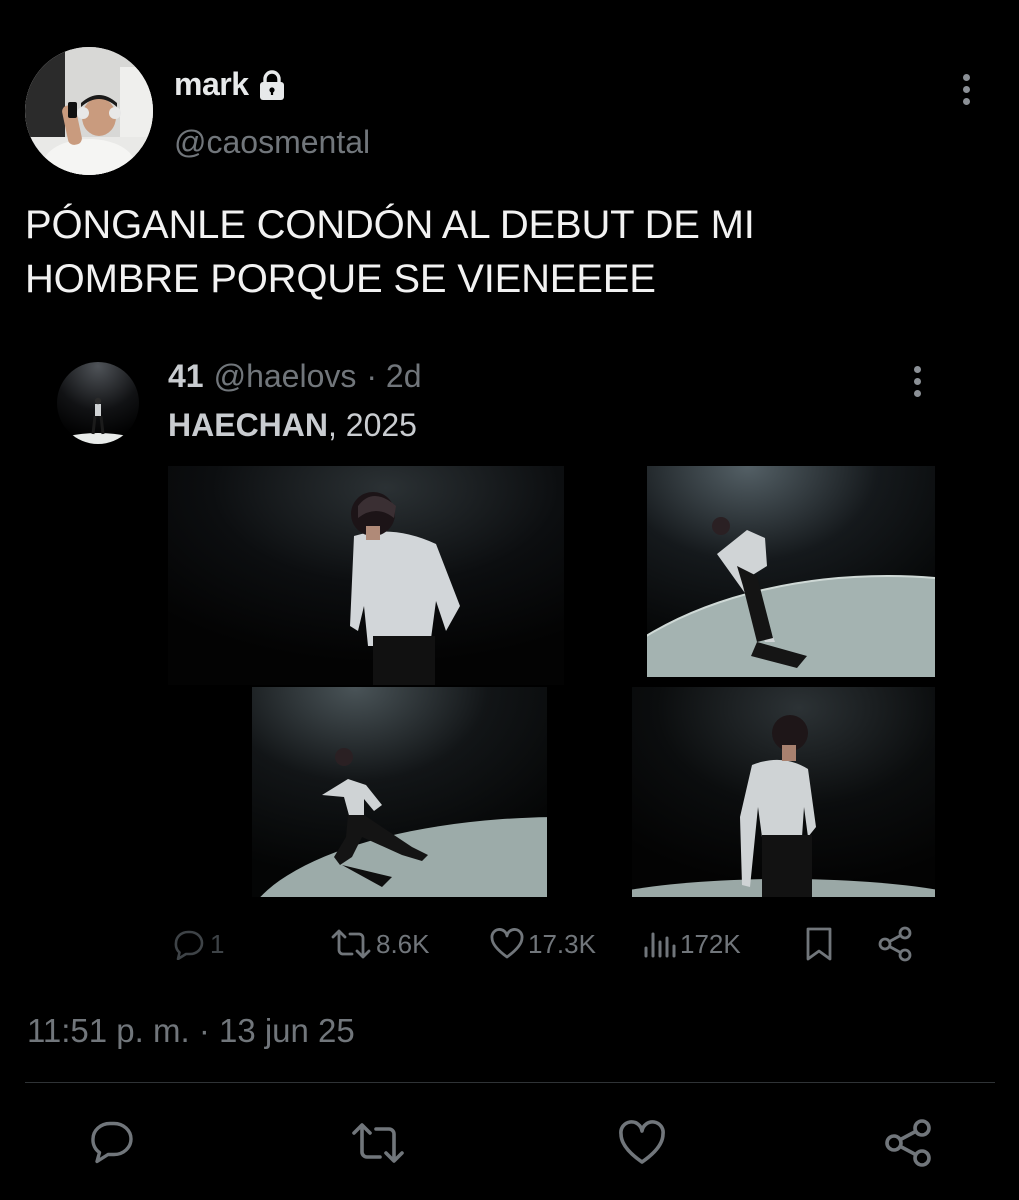 Image resolution: width=1019 pixels, height=1200 pixels. Describe the element at coordinates (710, 943) in the screenshot. I see `views-count: 172K` at that location.